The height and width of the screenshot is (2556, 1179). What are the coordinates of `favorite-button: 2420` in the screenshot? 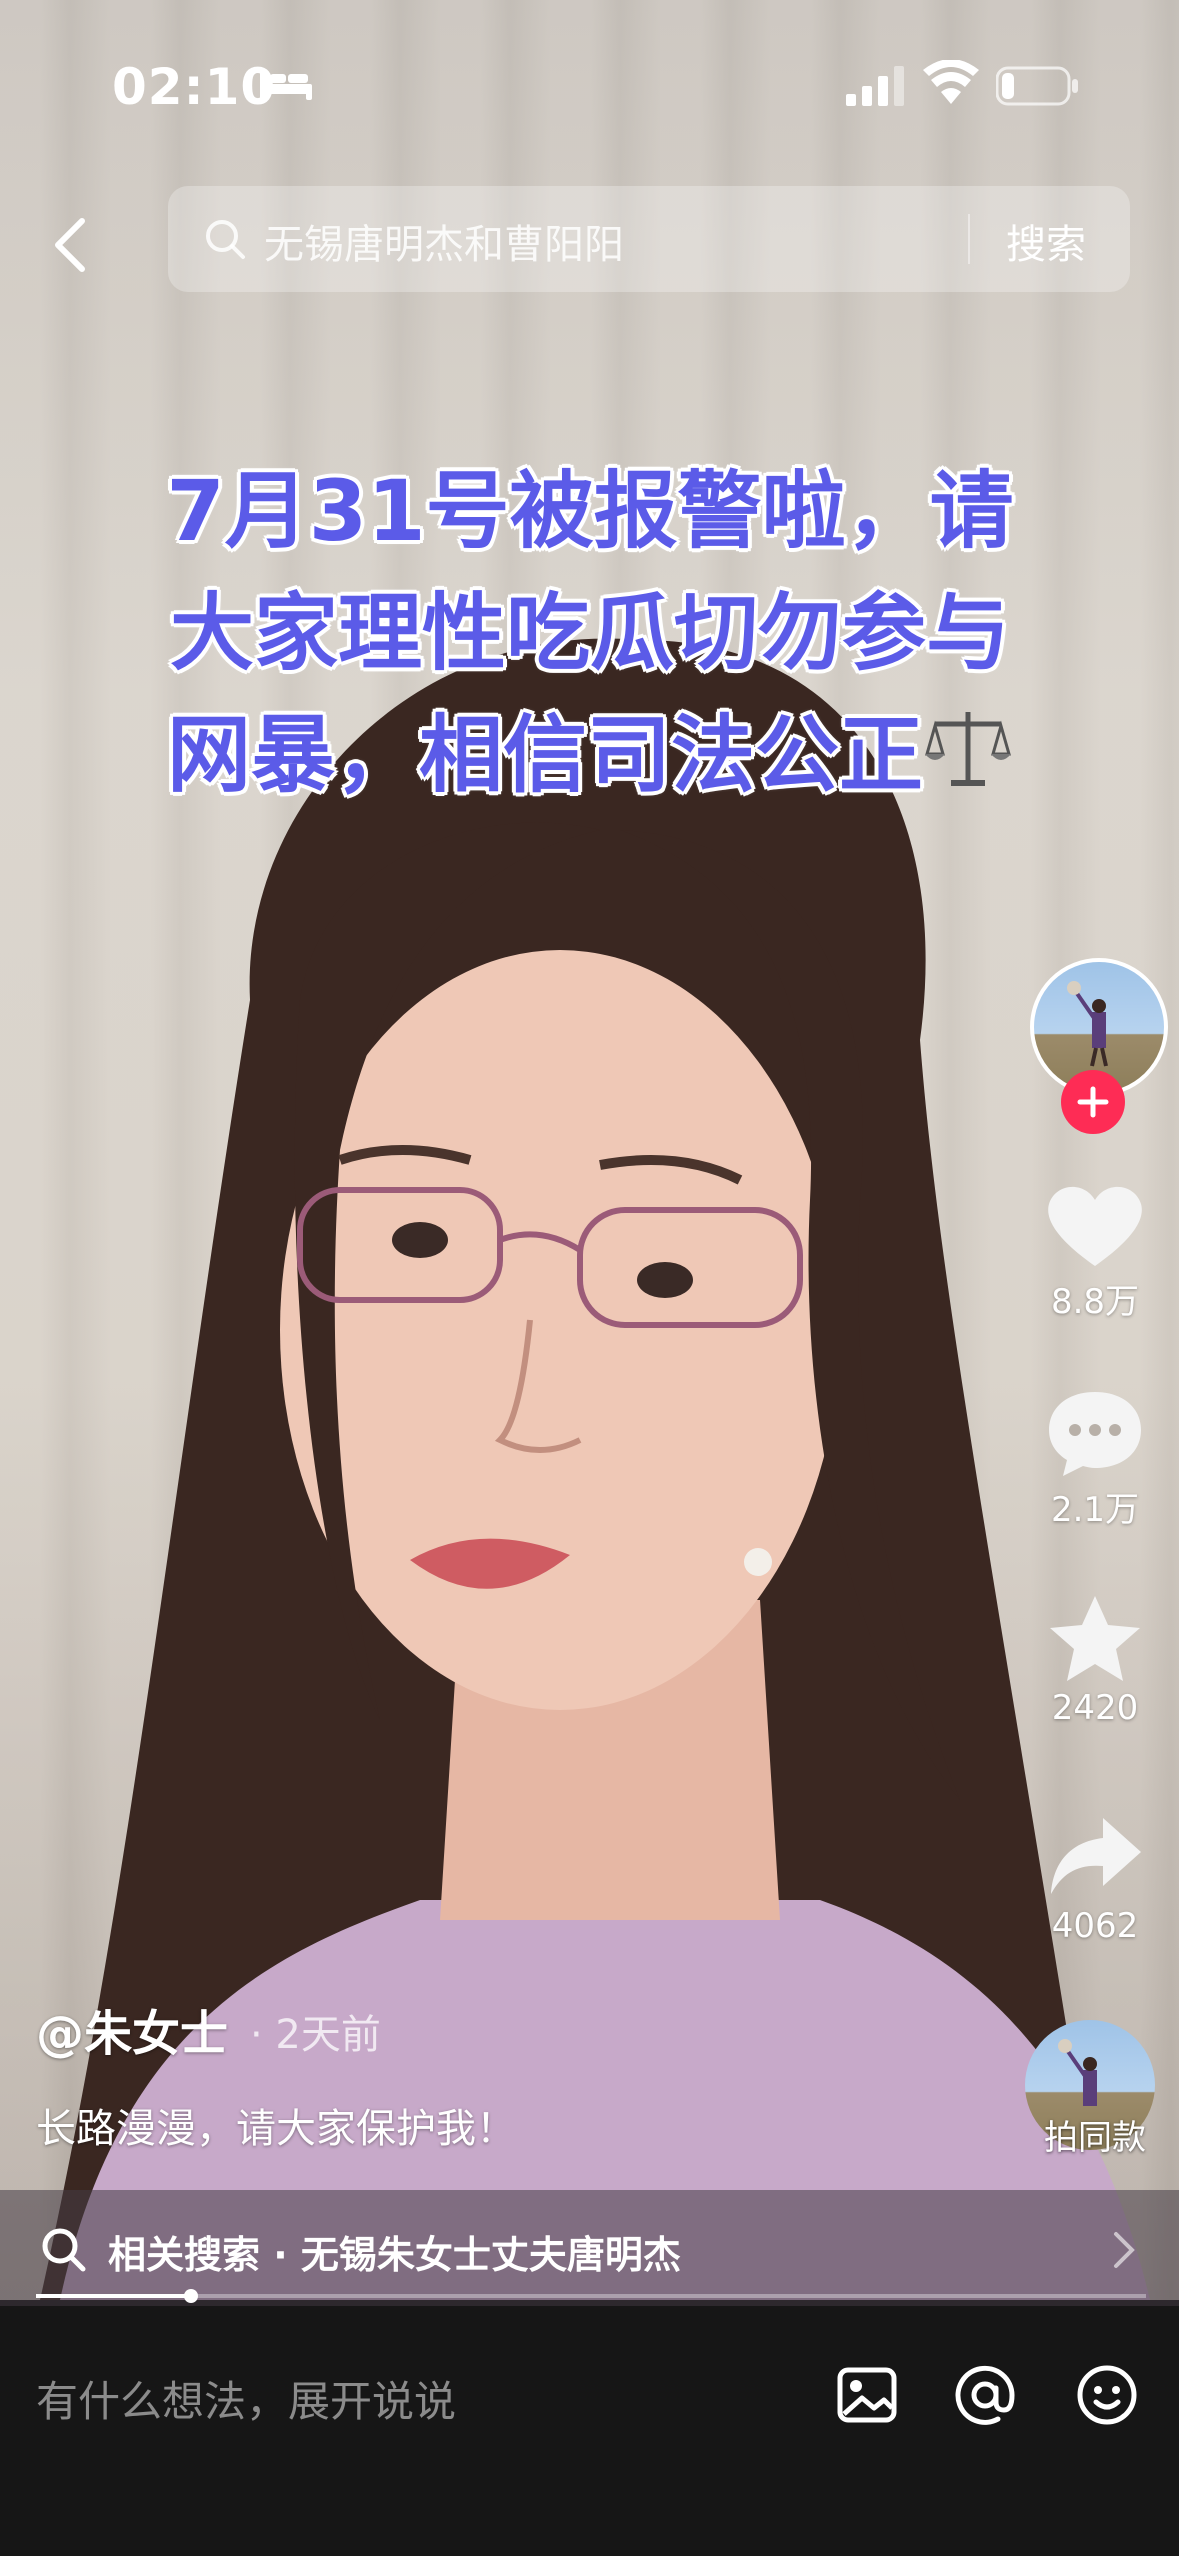 It's located at (1094, 1661).